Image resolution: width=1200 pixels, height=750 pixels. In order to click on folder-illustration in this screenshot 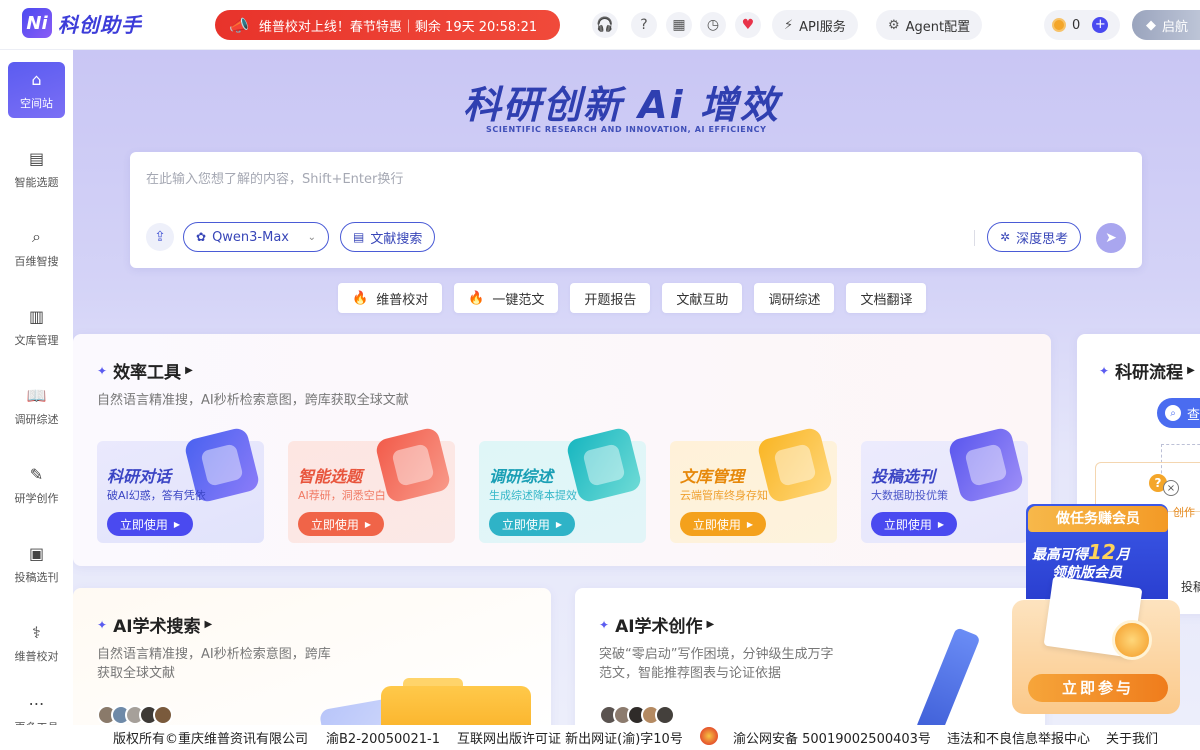, I will do `click(456, 705)`.